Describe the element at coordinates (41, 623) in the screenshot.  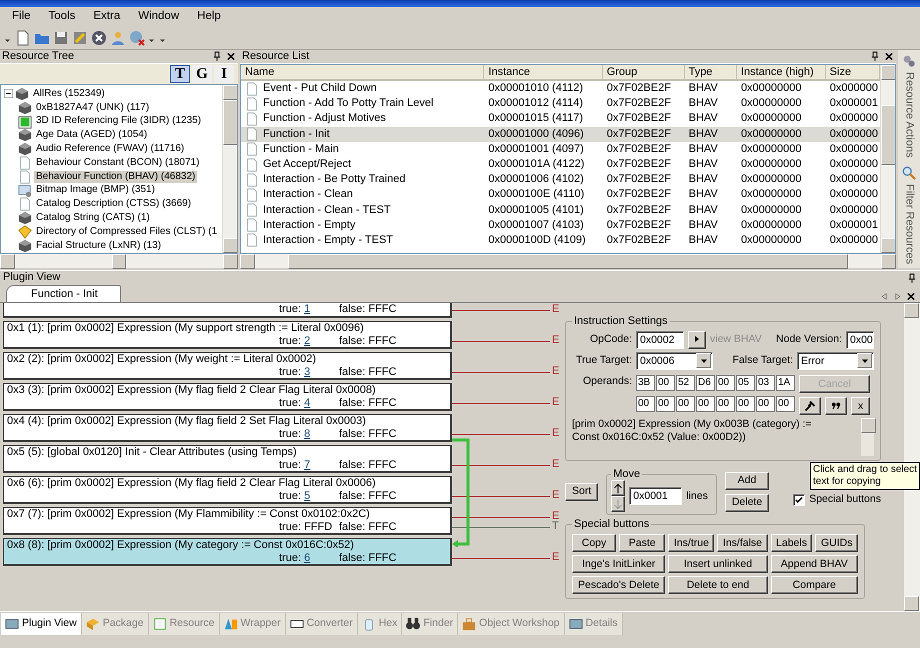
I see `bottom-tab: Plugin View` at that location.